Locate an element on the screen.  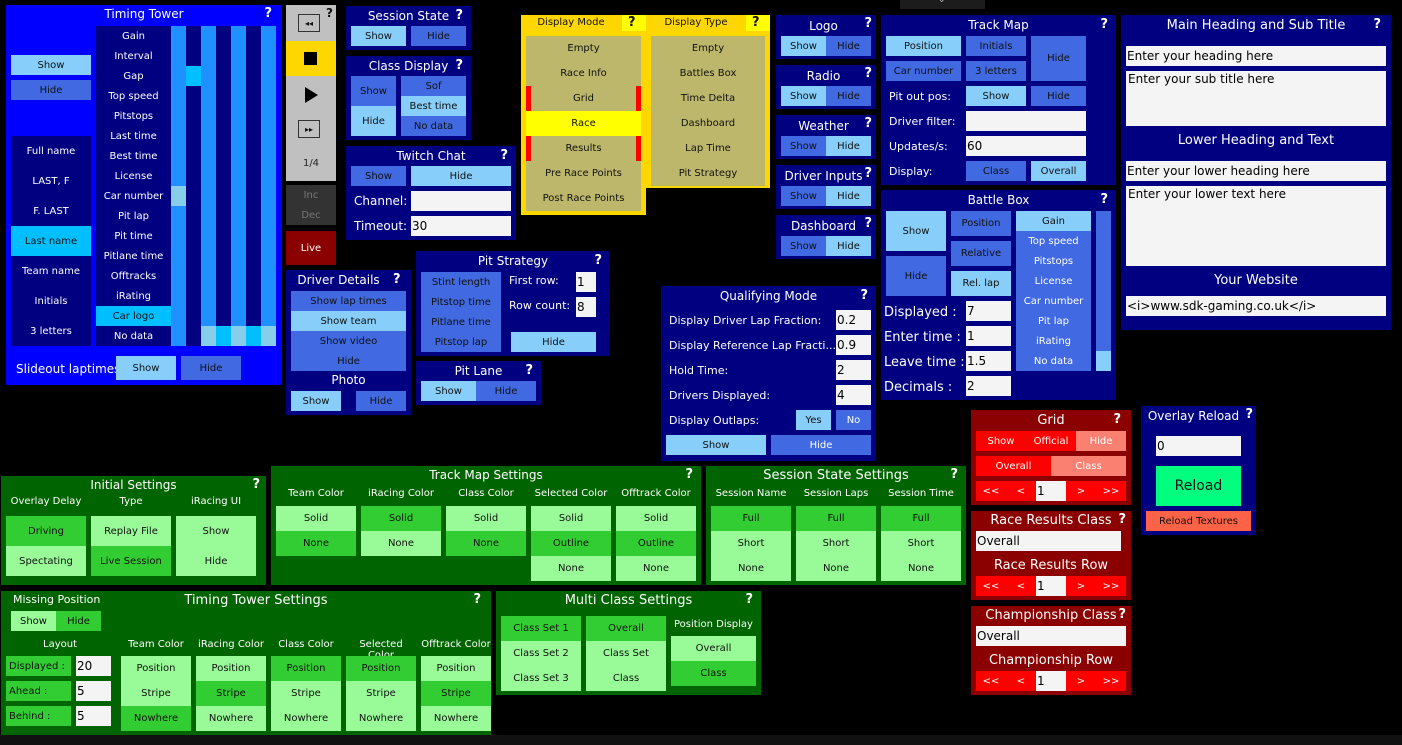
pitstop-lap-button: Pitstop lap is located at coordinates (461, 342).